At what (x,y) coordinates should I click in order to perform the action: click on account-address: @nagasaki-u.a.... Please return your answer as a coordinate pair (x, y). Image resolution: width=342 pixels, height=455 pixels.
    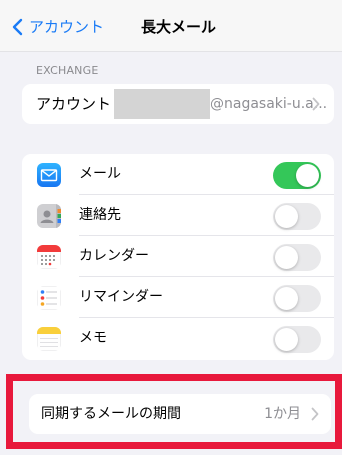
    Looking at the image, I should click on (269, 104).